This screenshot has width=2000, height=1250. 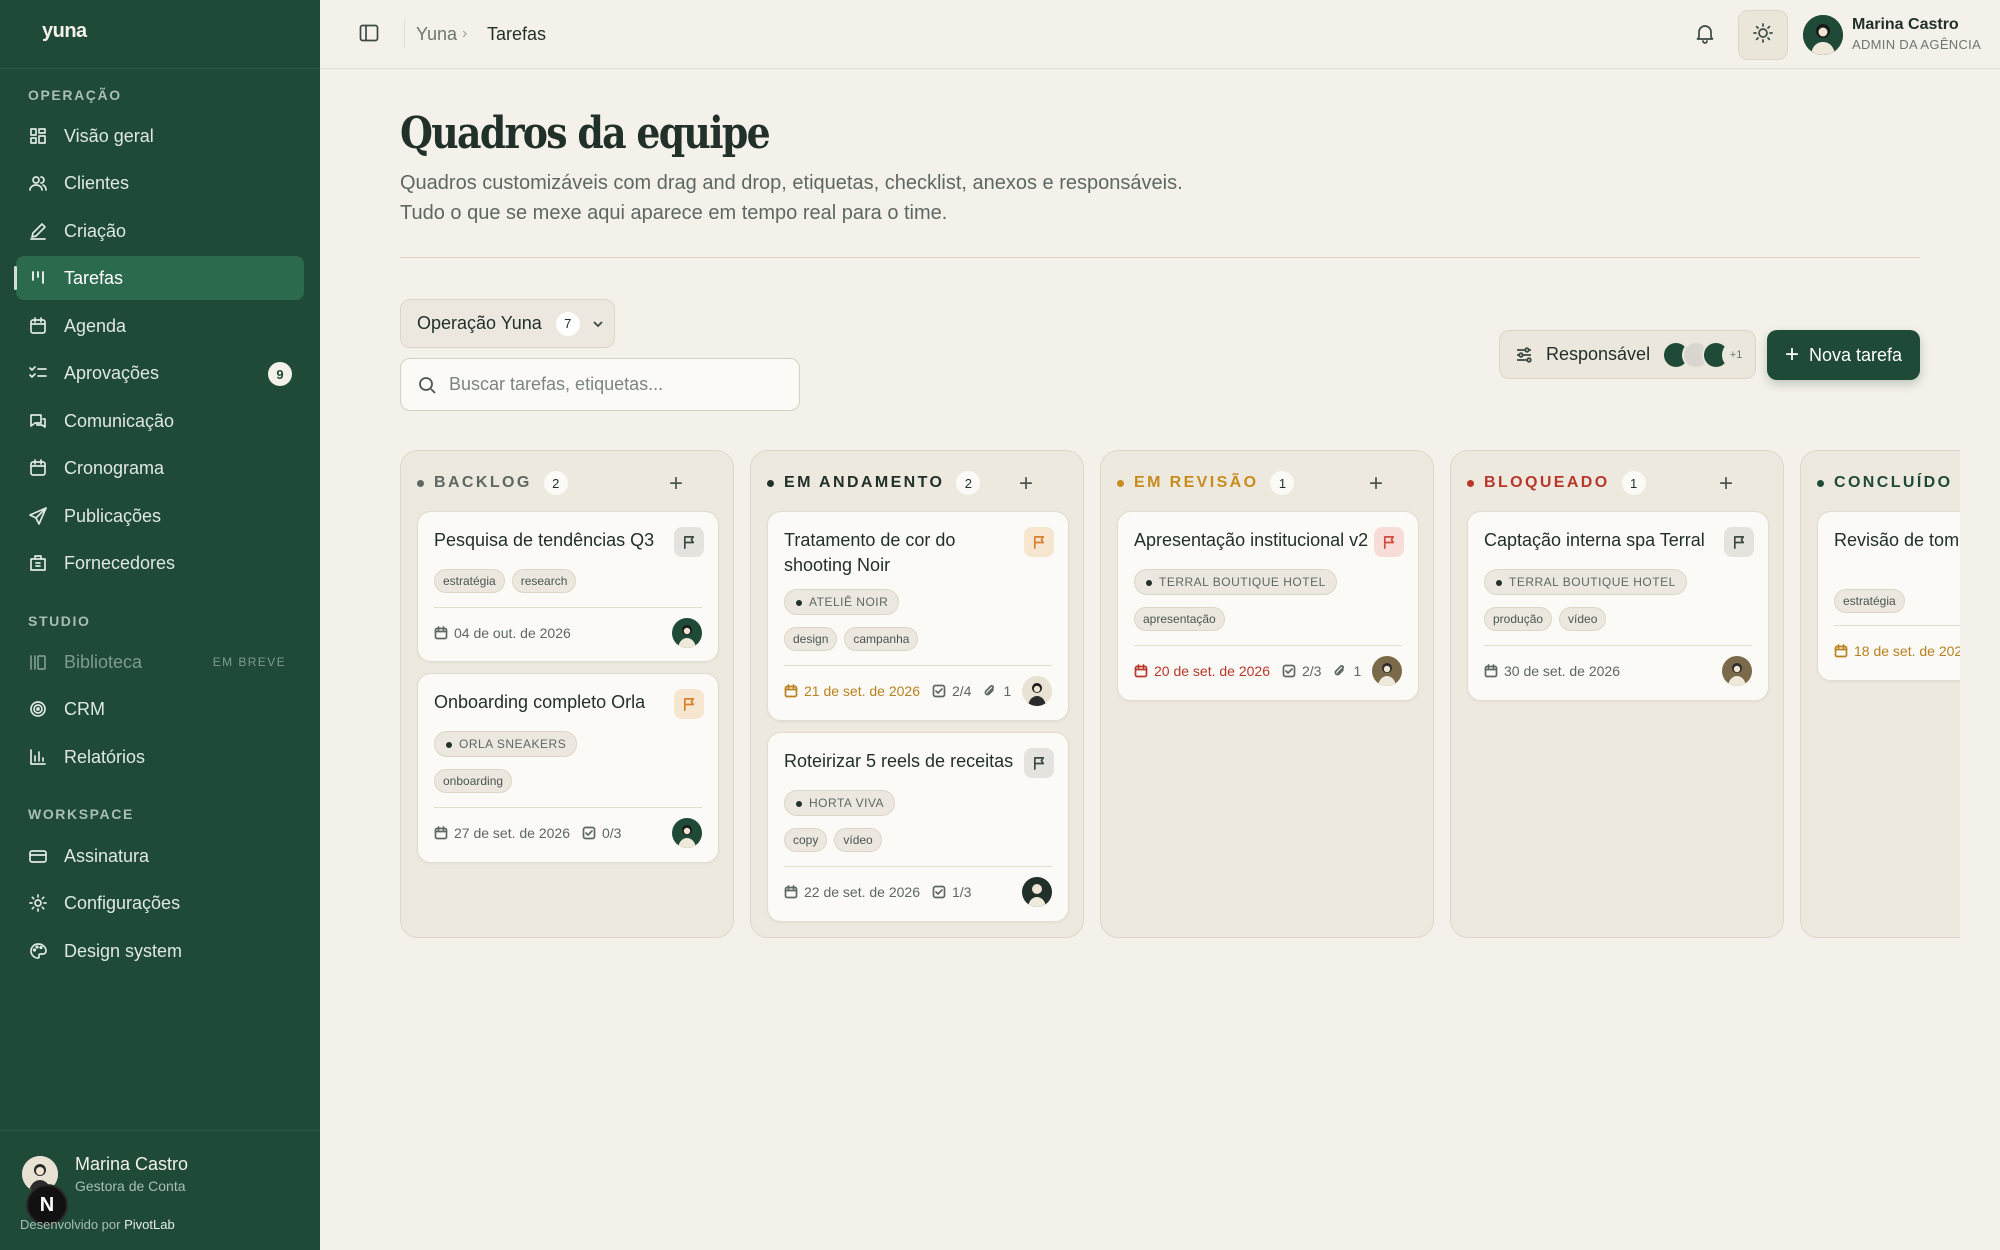 I want to click on sidebar-item-clientes: Clientes, so click(x=160, y=183).